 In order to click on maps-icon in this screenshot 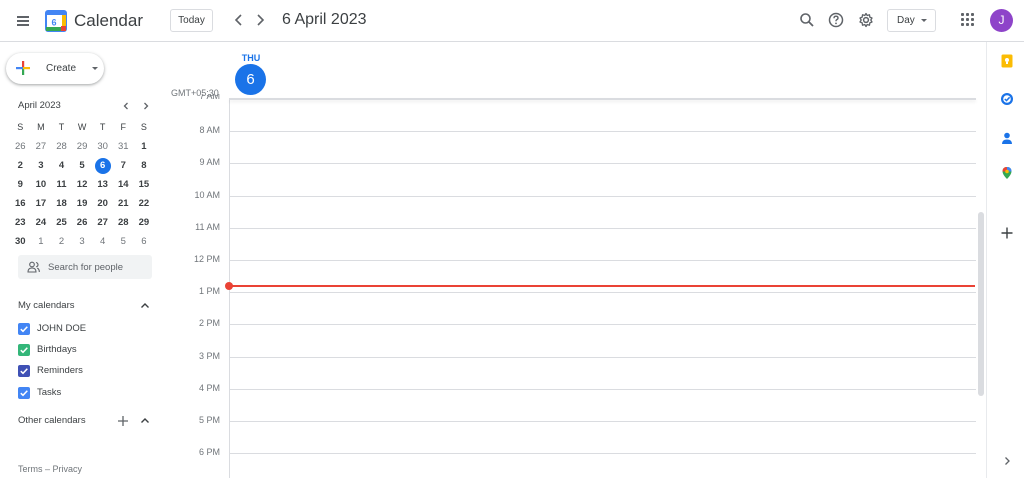, I will do `click(1007, 173)`.